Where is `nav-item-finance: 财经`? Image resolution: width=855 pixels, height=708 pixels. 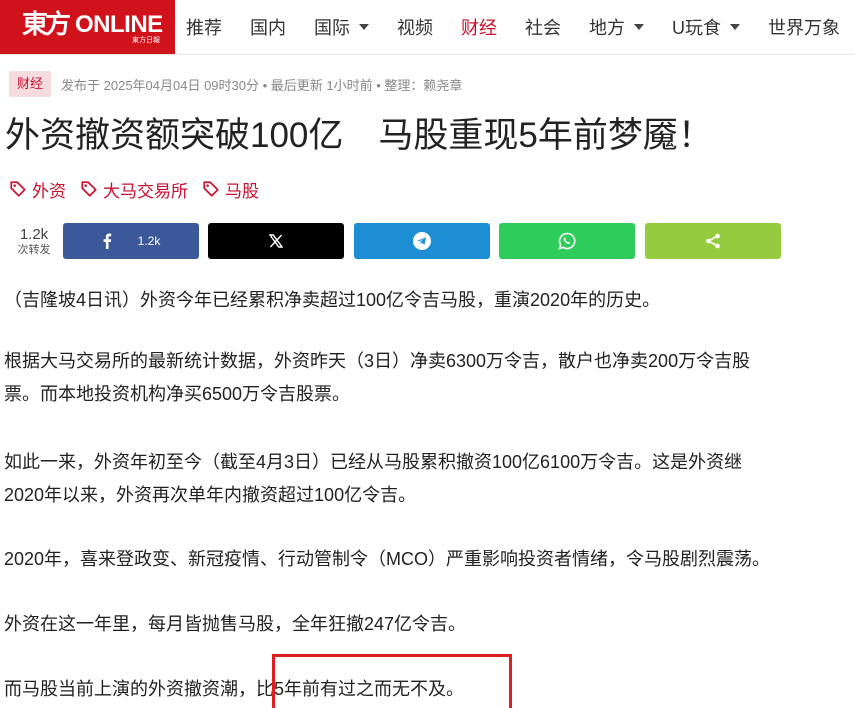
nav-item-finance: 财经 is located at coordinates (479, 27).